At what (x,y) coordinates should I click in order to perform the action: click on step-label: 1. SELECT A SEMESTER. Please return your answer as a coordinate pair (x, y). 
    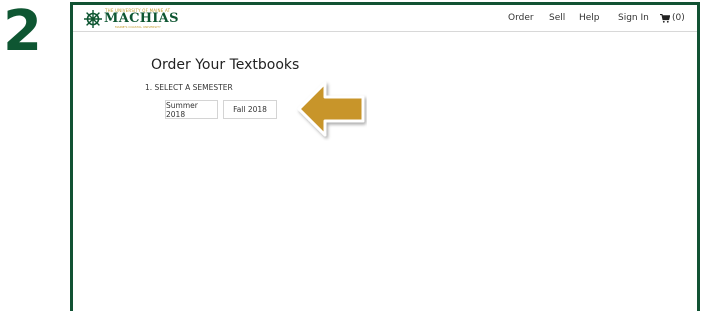
    Looking at the image, I should click on (189, 87).